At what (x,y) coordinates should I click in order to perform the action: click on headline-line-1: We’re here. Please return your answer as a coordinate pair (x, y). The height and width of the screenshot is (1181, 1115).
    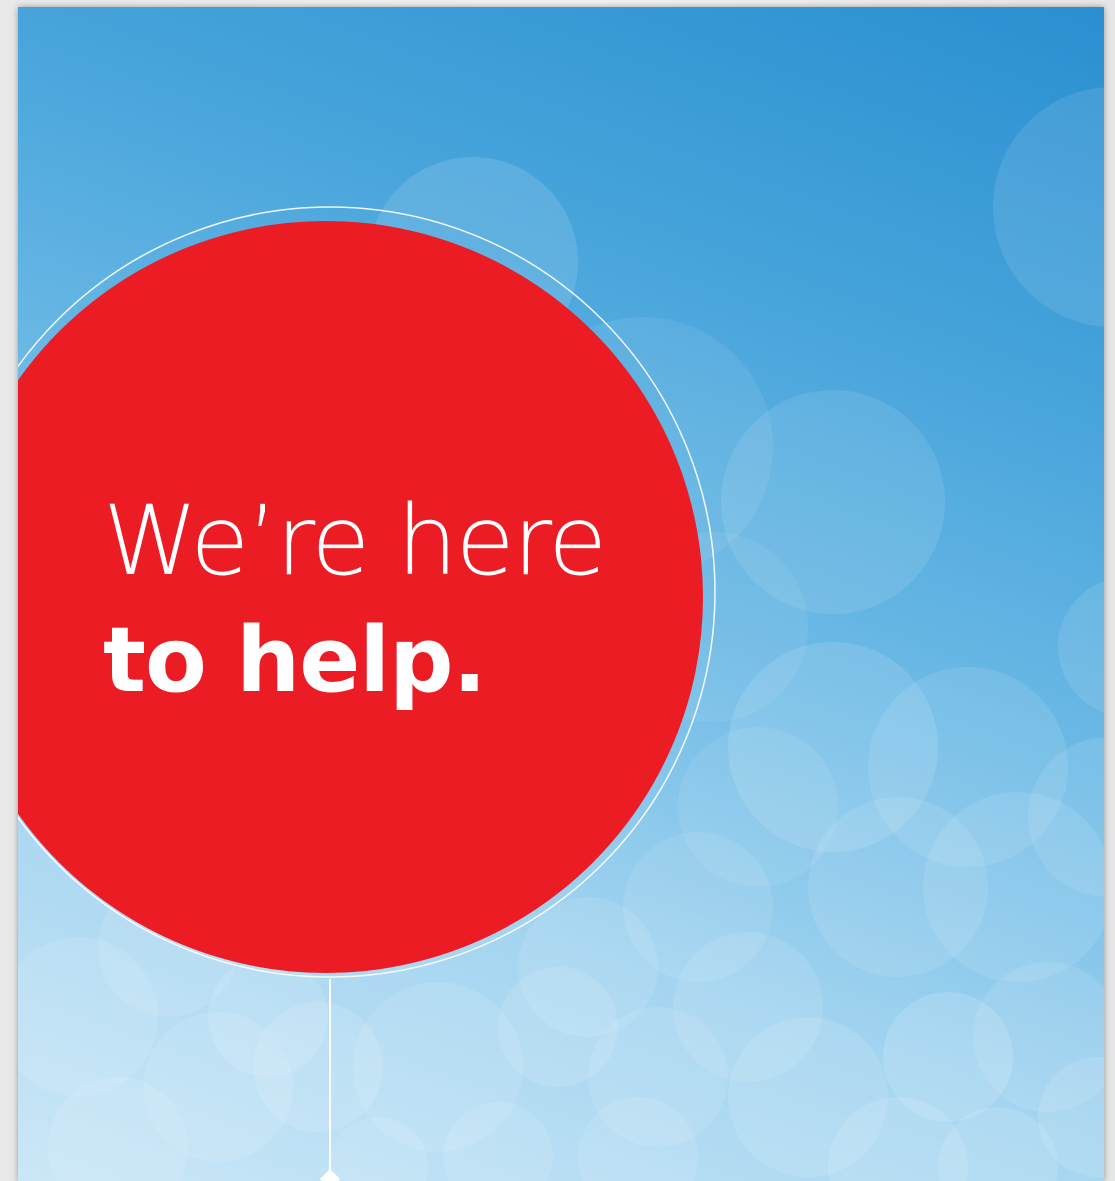
    Looking at the image, I should click on (355, 541).